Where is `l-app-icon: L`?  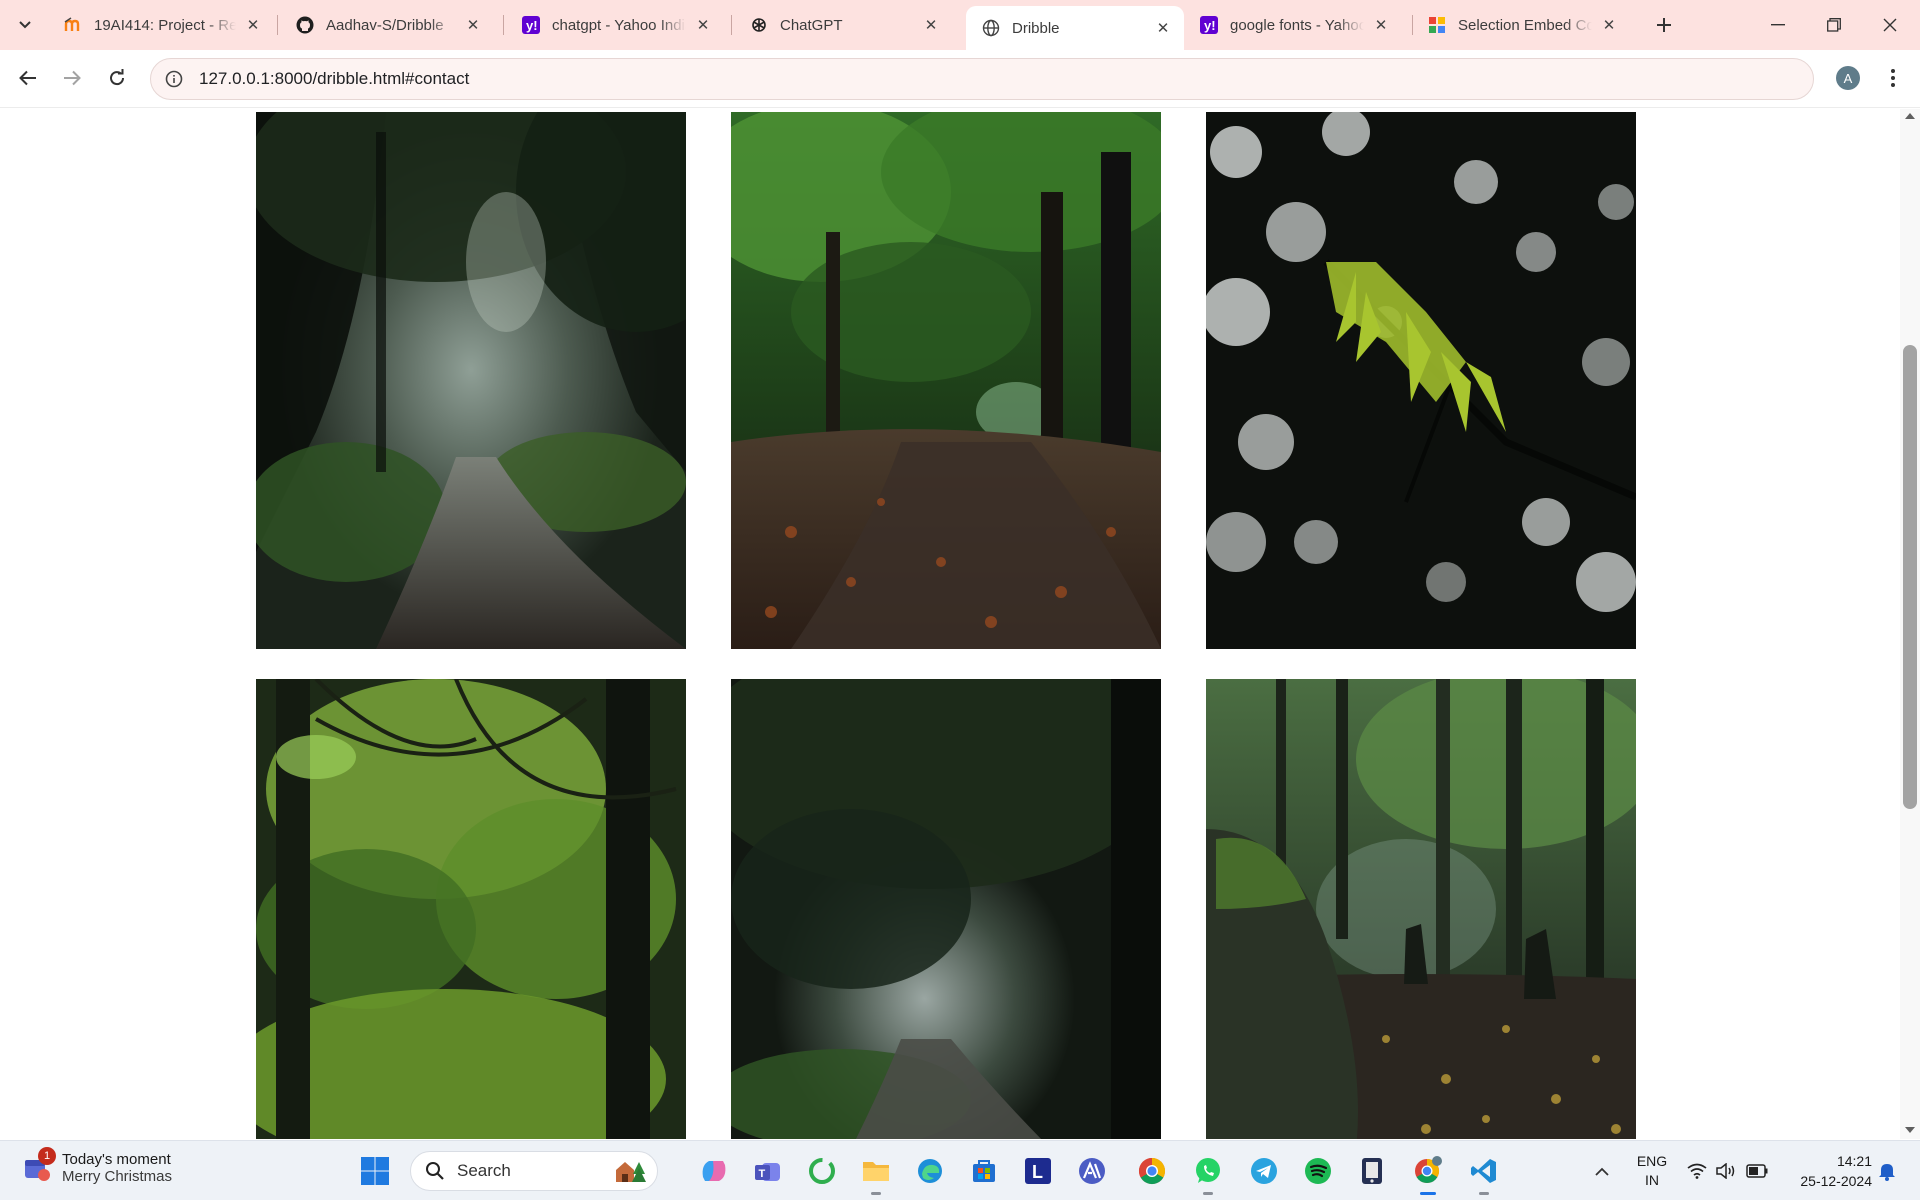 l-app-icon: L is located at coordinates (1038, 1171).